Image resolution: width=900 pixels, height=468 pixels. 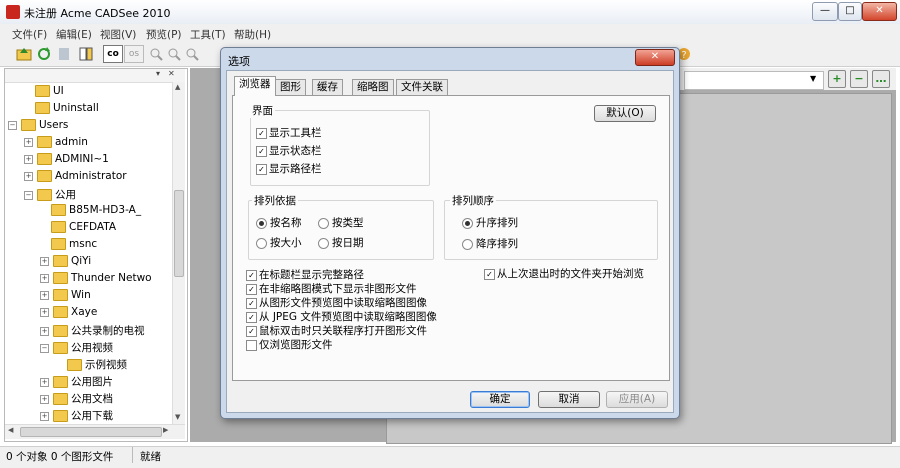 I want to click on maximize-button: □, so click(x=850, y=11).